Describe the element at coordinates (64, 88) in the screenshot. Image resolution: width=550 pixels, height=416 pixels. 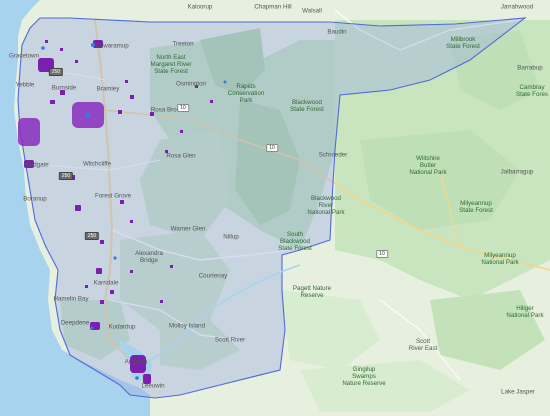
I see `label-burnside: Burnside` at that location.